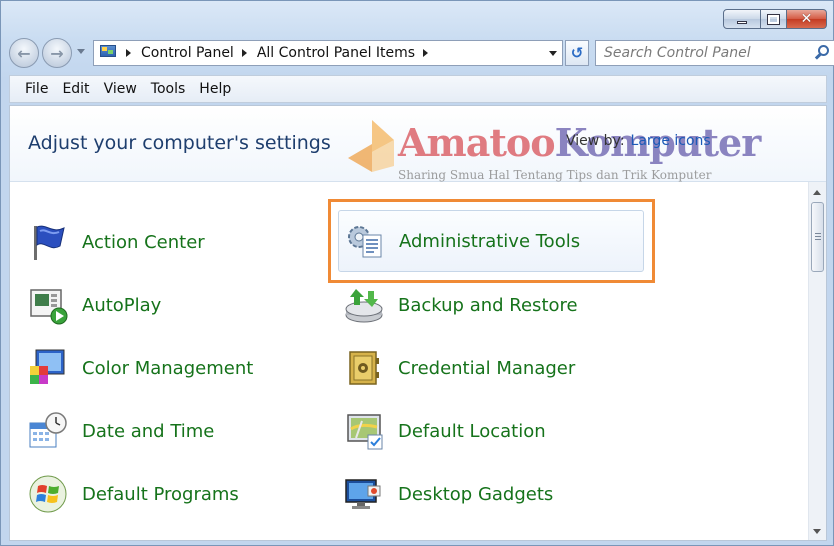 This screenshot has width=834, height=546. What do you see at coordinates (823, 53) in the screenshot?
I see `search-icon` at bounding box center [823, 53].